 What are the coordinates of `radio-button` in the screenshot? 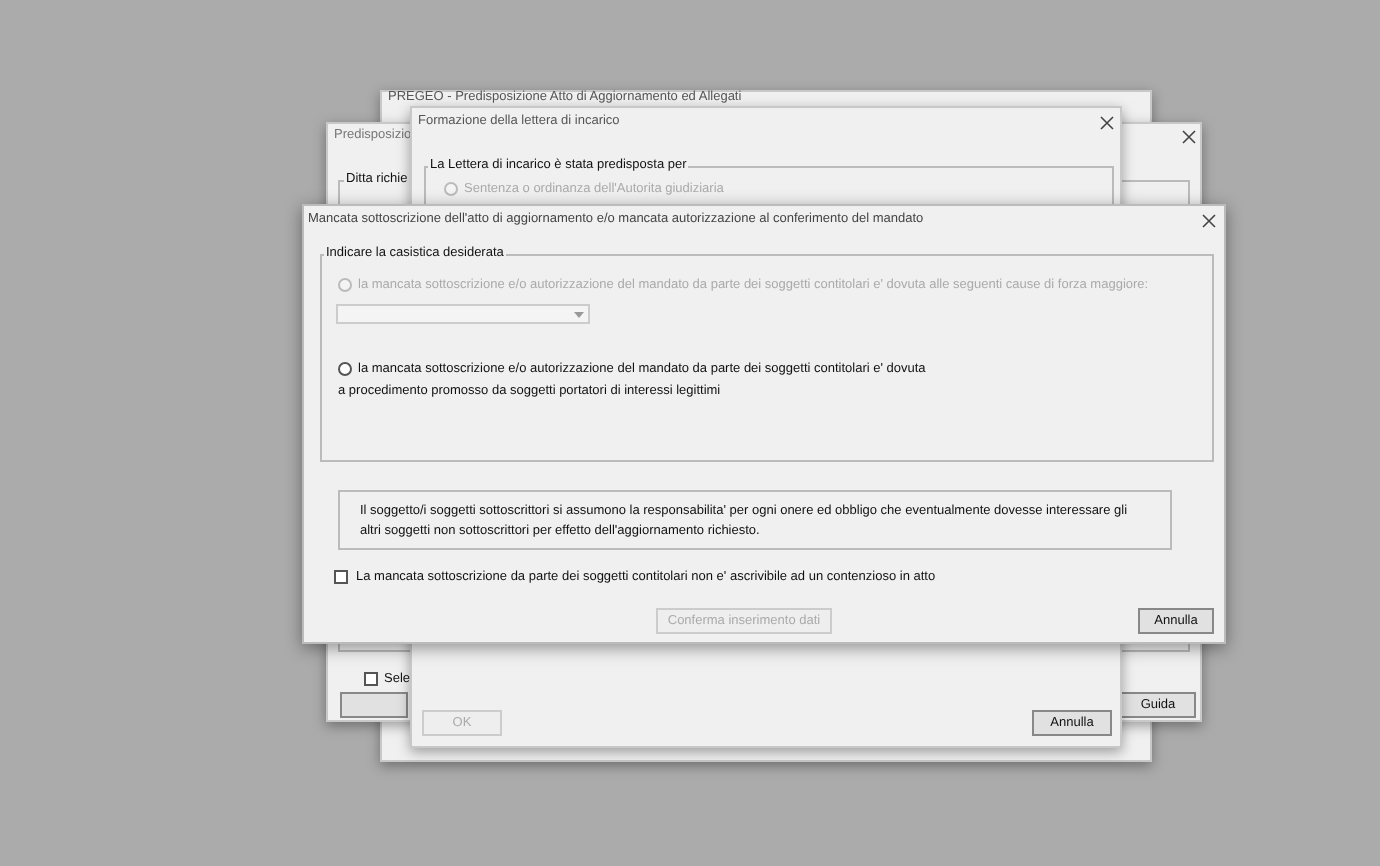 It's located at (345, 369).